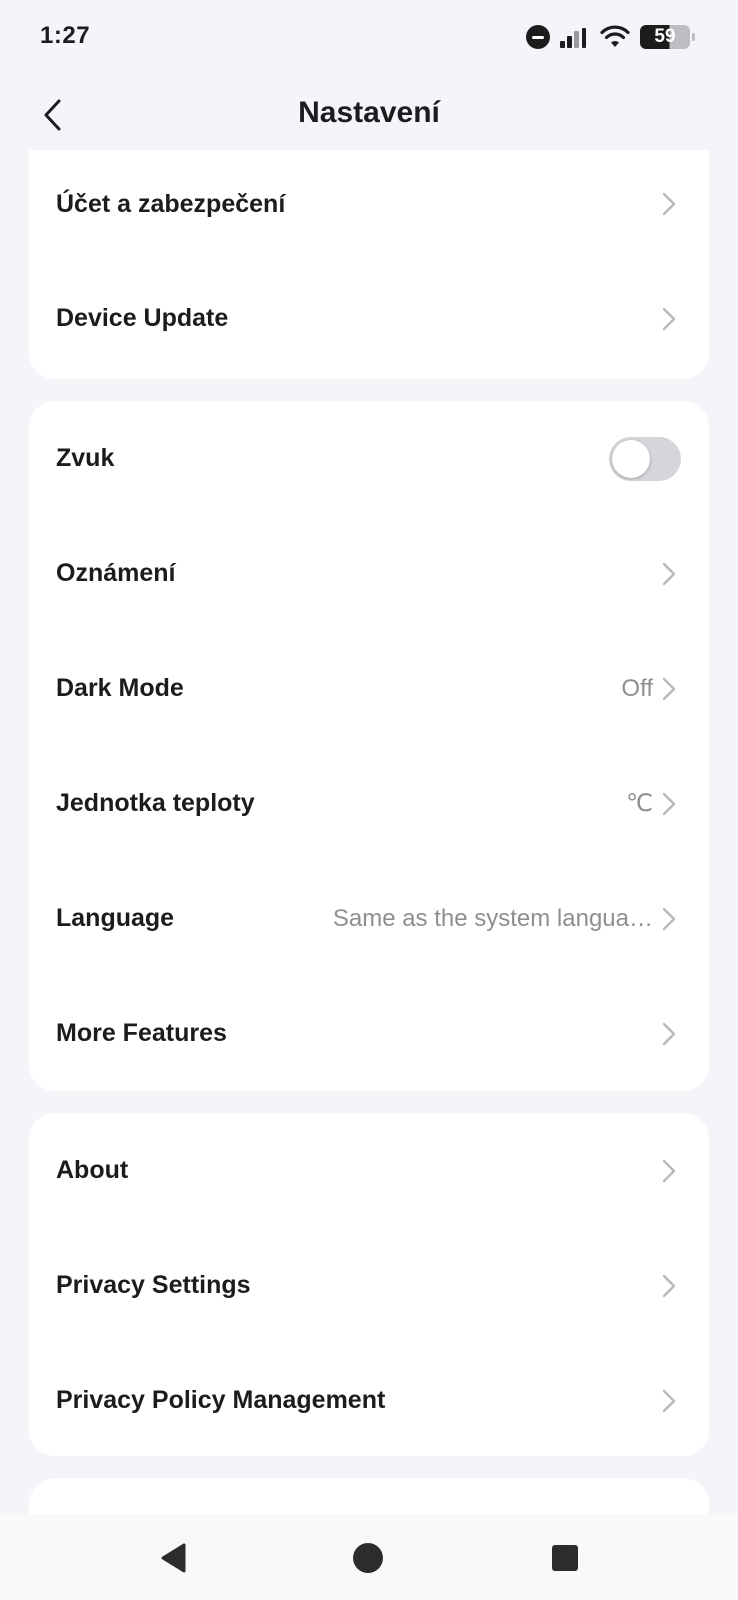 The image size is (738, 1600). Describe the element at coordinates (631, 458) in the screenshot. I see `toggle-knob` at that location.